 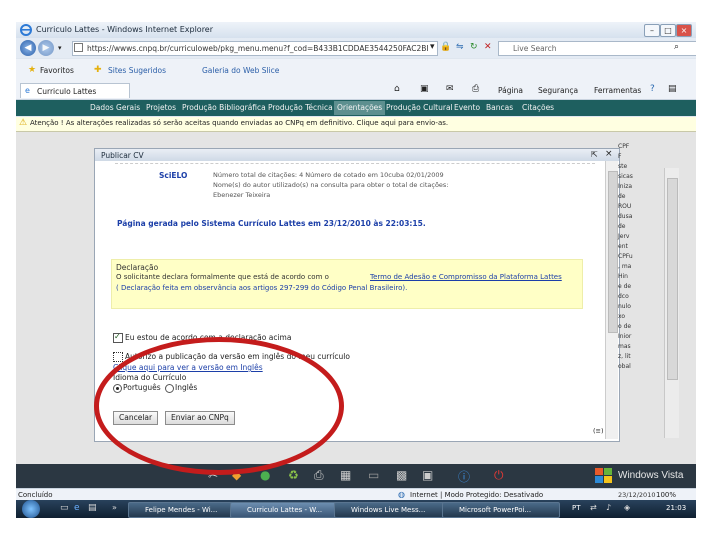 I want to click on security-menu: Segurança, so click(x=558, y=90).